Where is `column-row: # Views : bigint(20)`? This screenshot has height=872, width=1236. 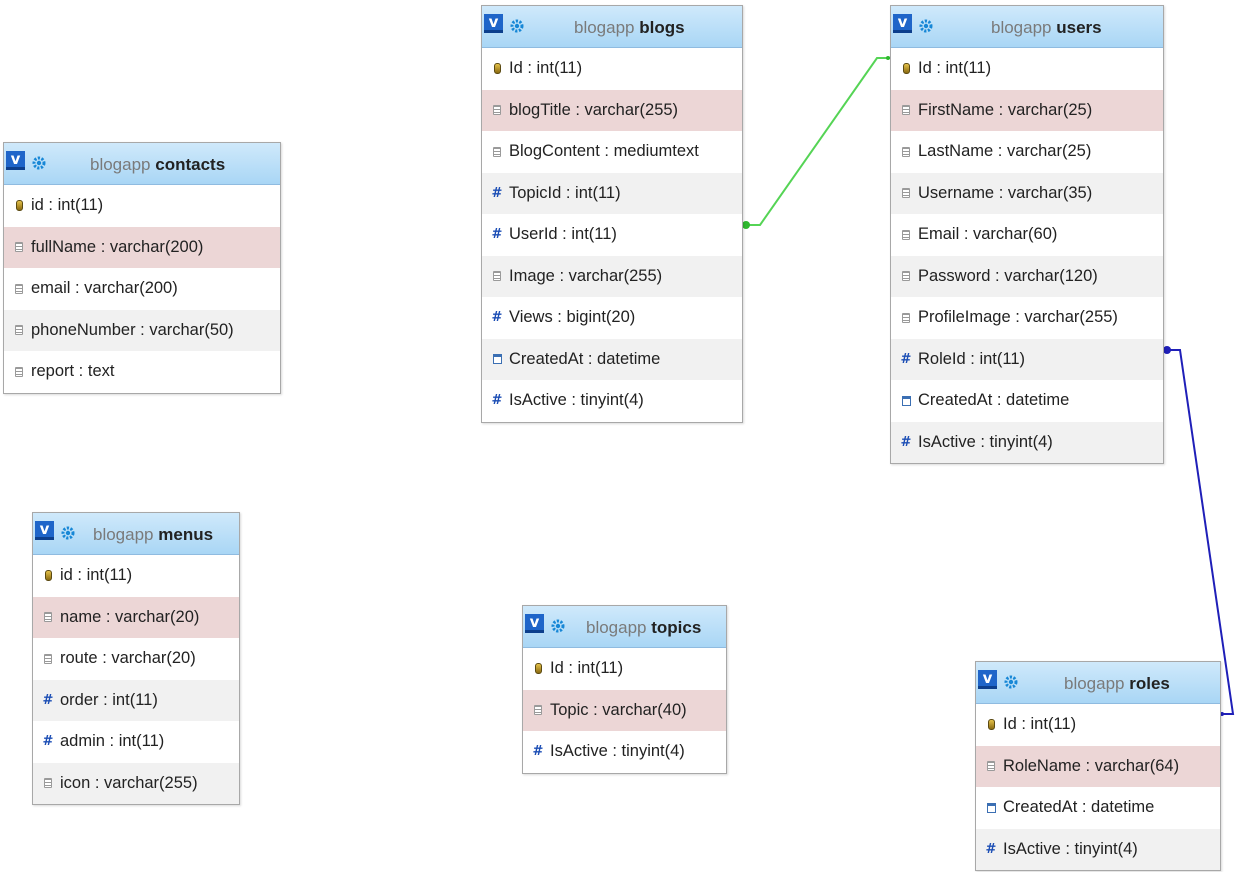 column-row: # Views : bigint(20) is located at coordinates (612, 318).